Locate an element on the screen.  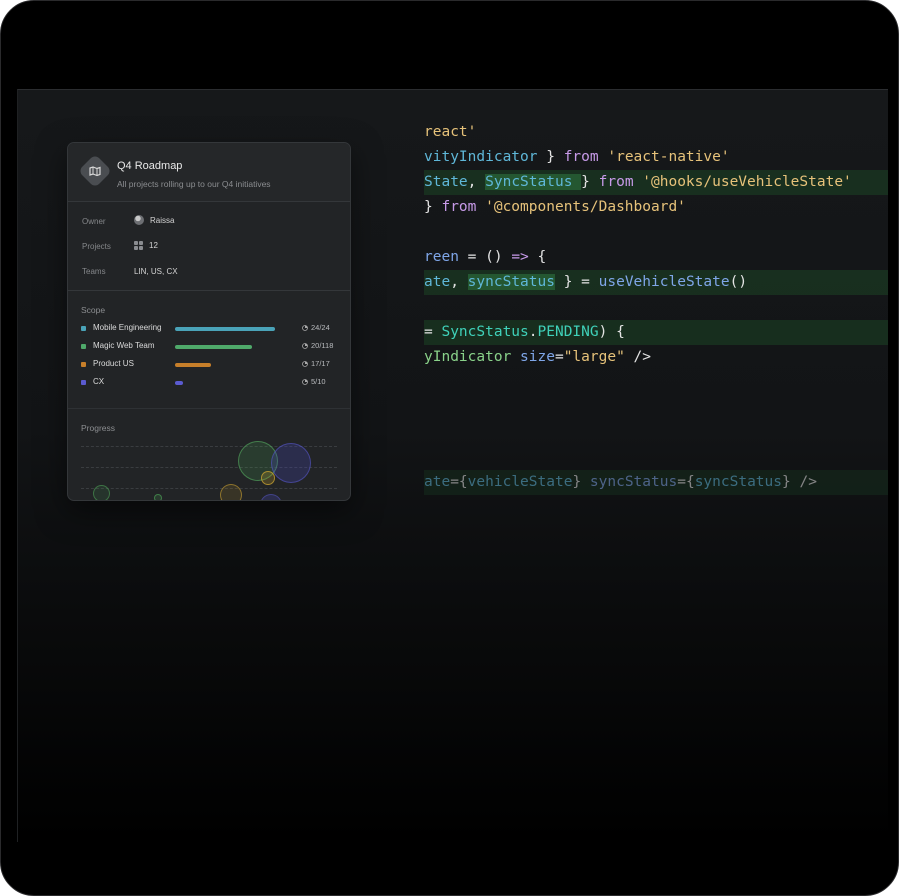
code-token: vityIndicator is located at coordinates (481, 157).